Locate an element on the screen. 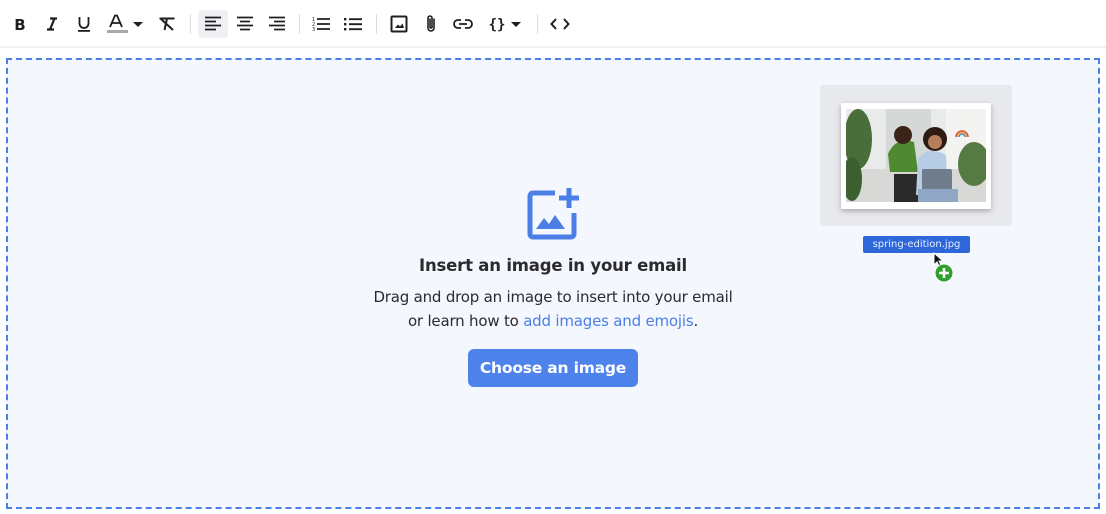 The image size is (1106, 514). text-color-icon is located at coordinates (117, 23).